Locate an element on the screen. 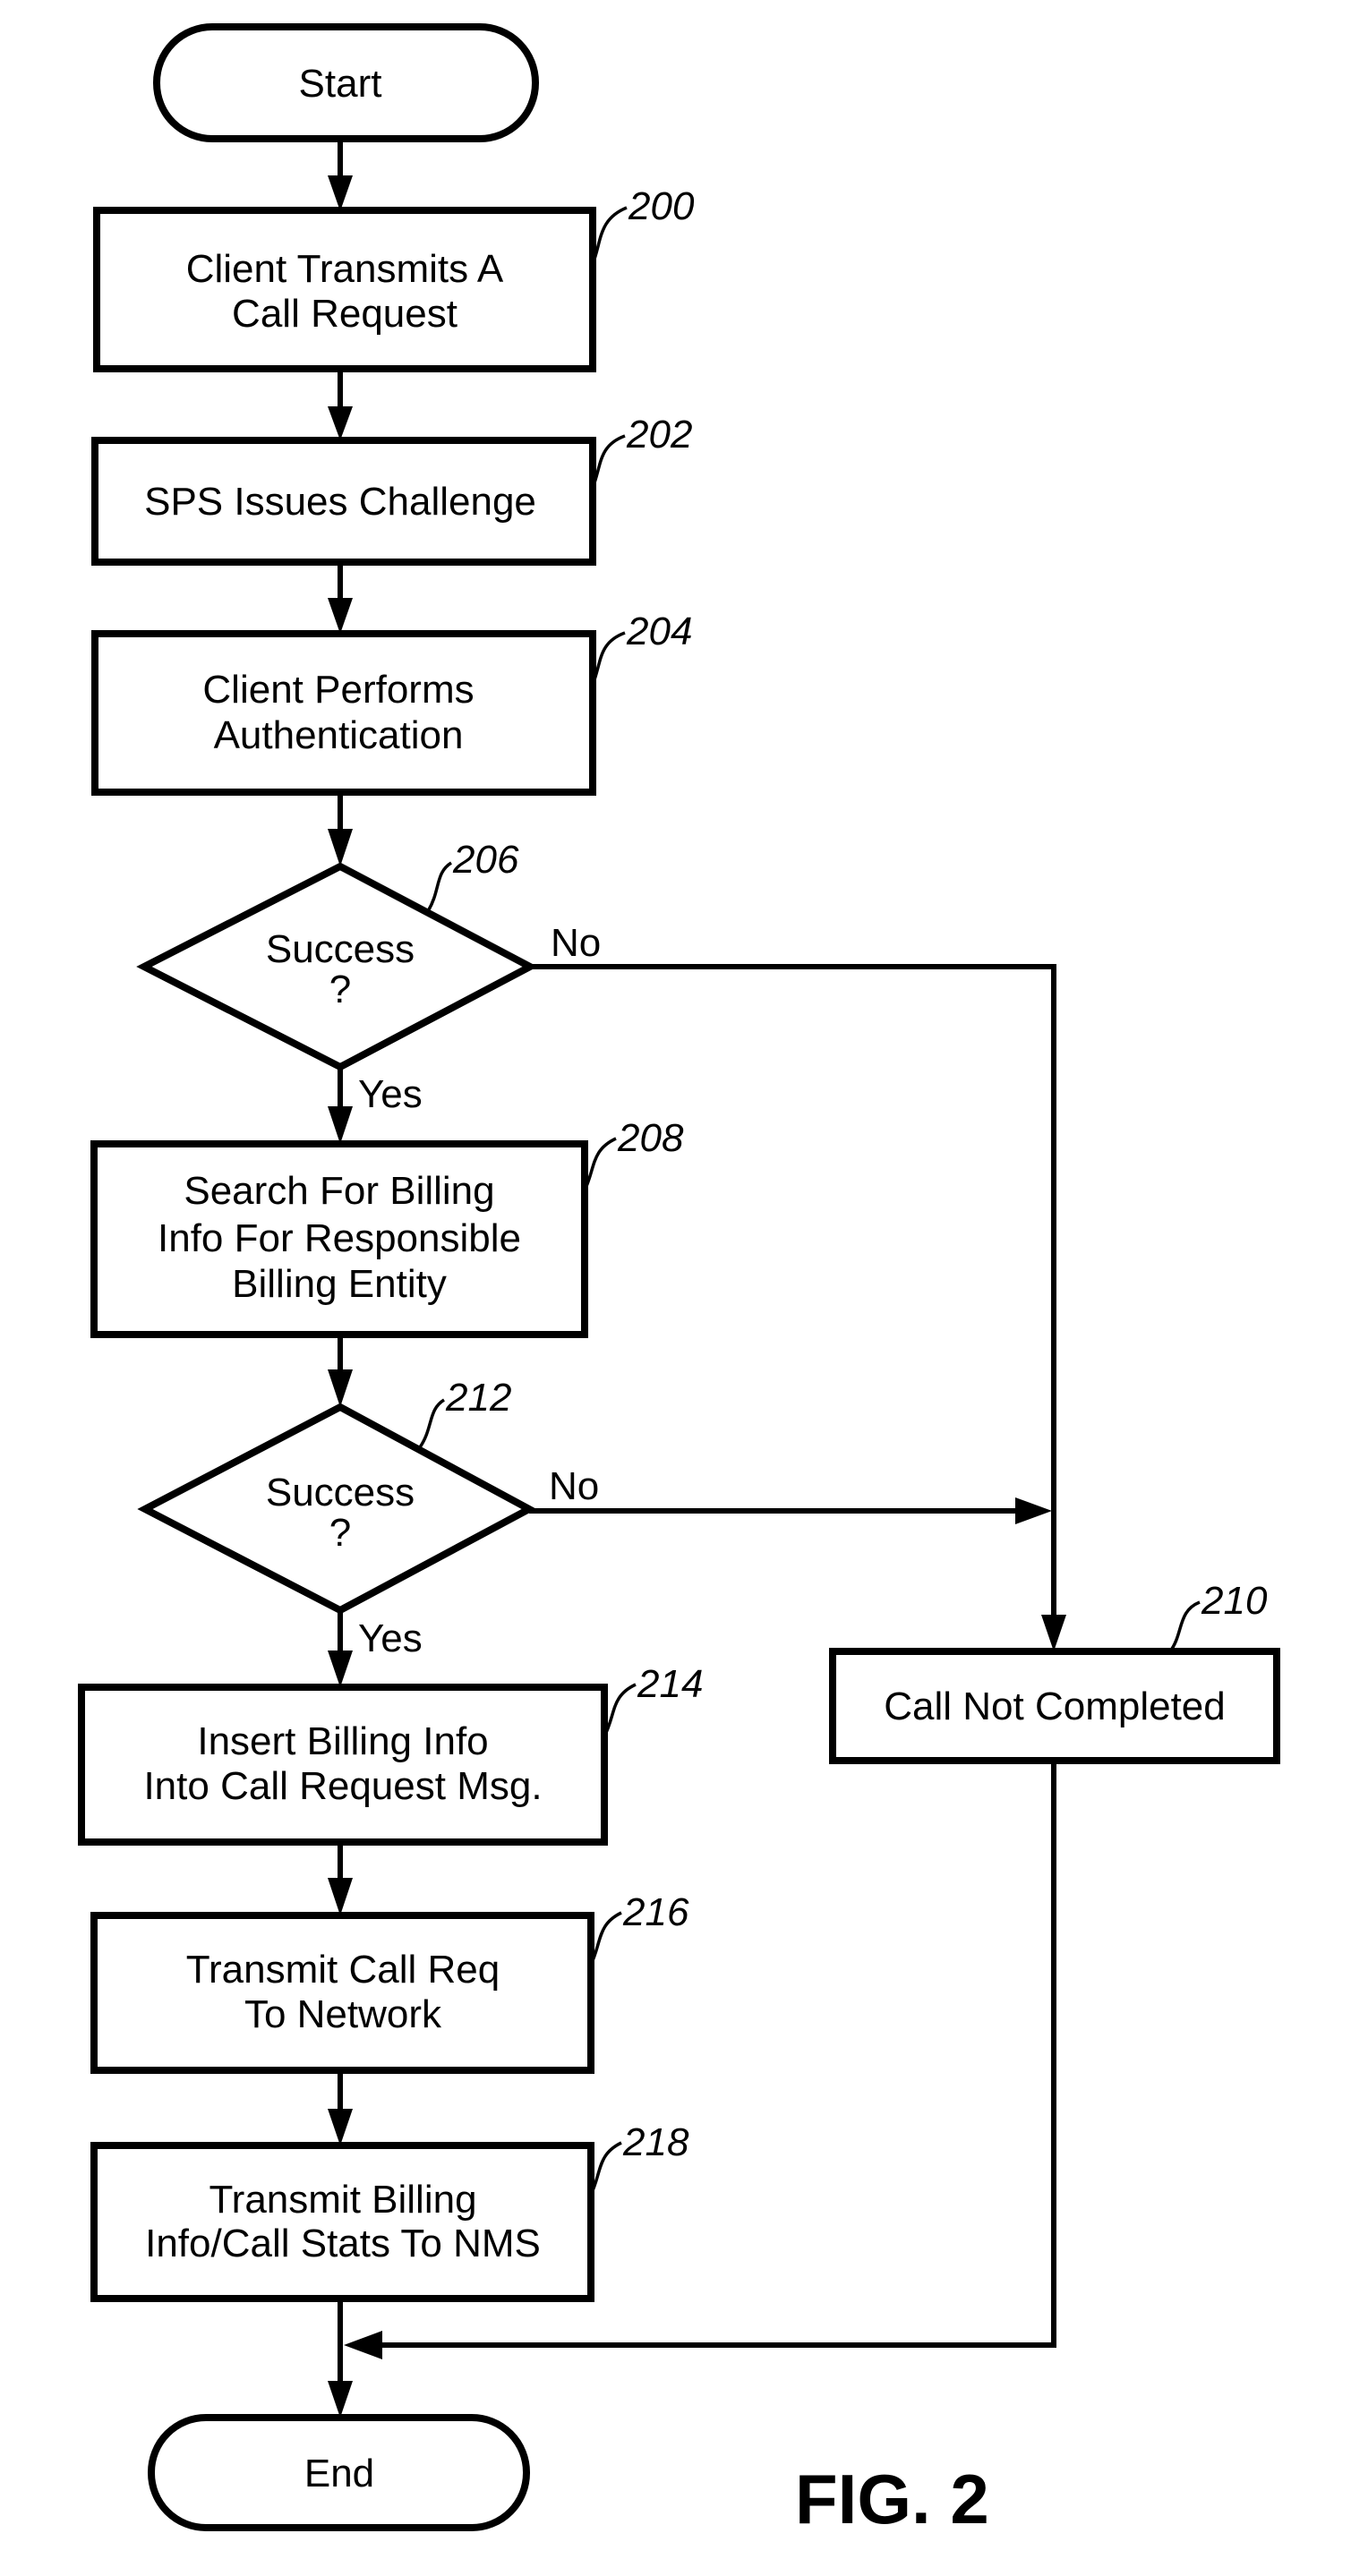  box-204-line-1: Client Performs is located at coordinates (338, 690).